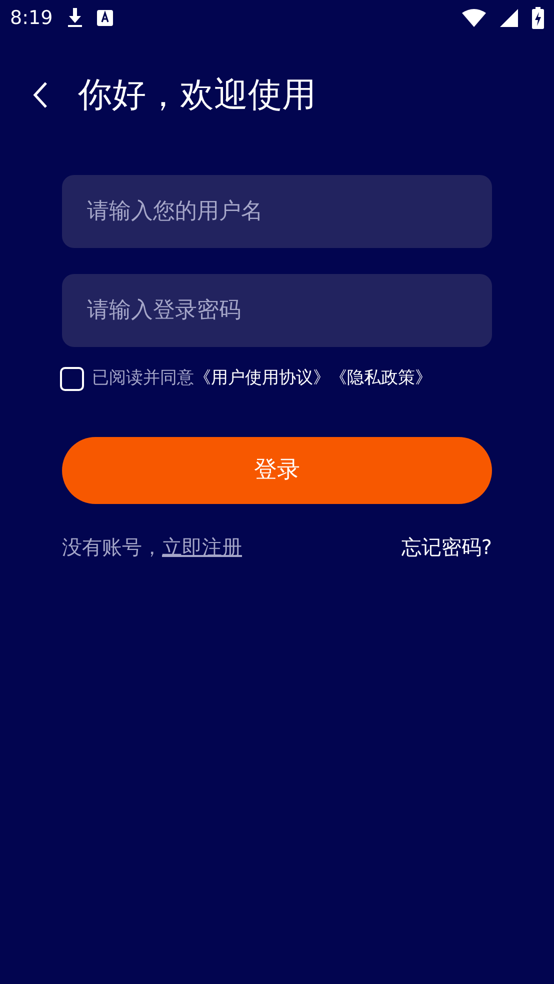 The height and width of the screenshot is (984, 554). Describe the element at coordinates (381, 378) in the screenshot. I see `policy-link: 《隐私政策》` at that location.